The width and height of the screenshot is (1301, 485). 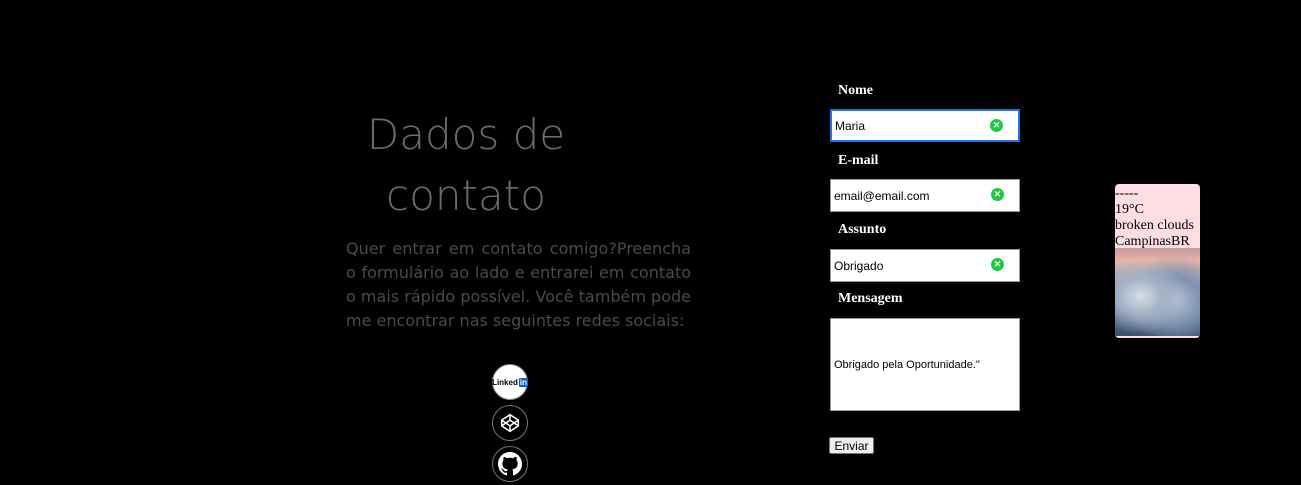 I want to click on weather-condition: broken clouds, so click(x=1154, y=225).